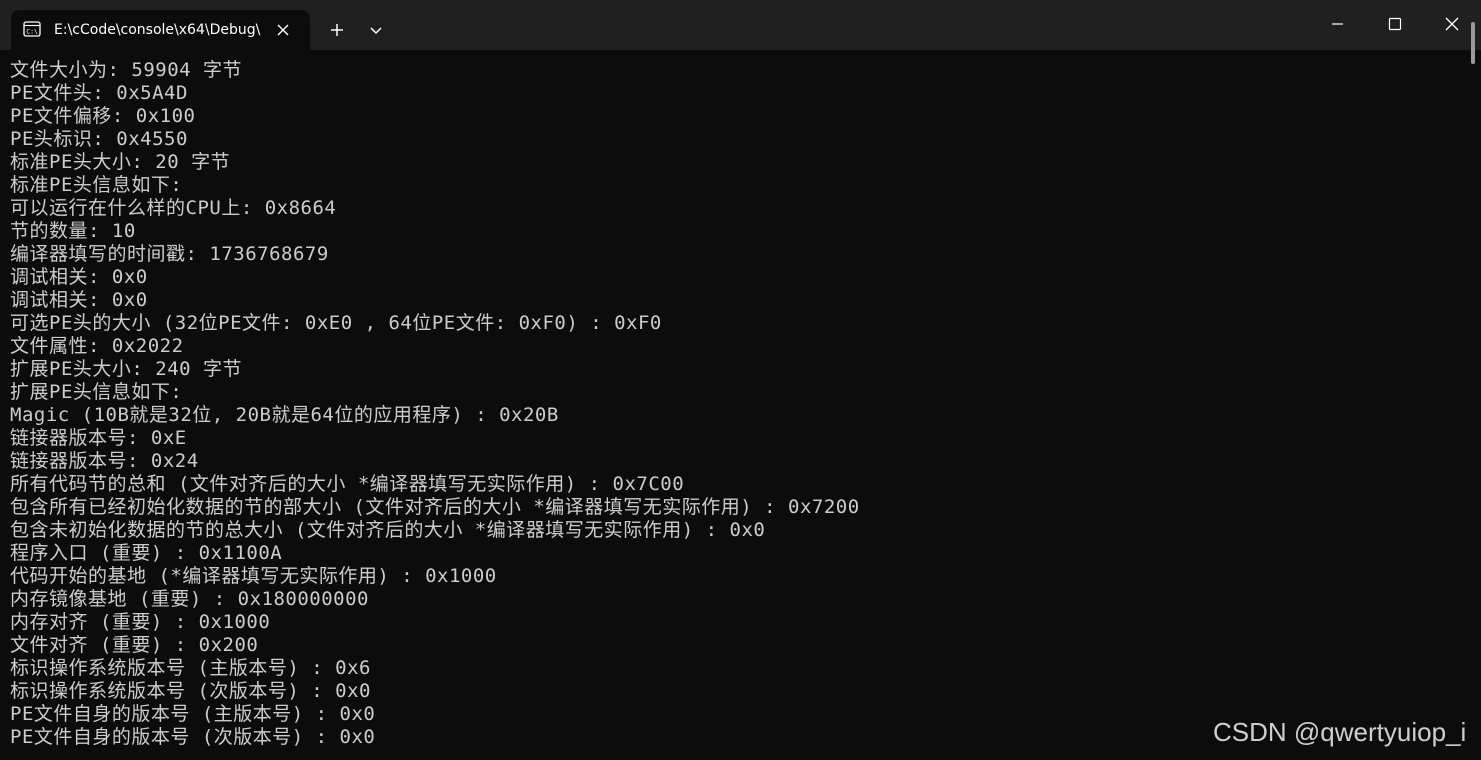 The height and width of the screenshot is (760, 1481). I want to click on new-tab-button, so click(337, 30).